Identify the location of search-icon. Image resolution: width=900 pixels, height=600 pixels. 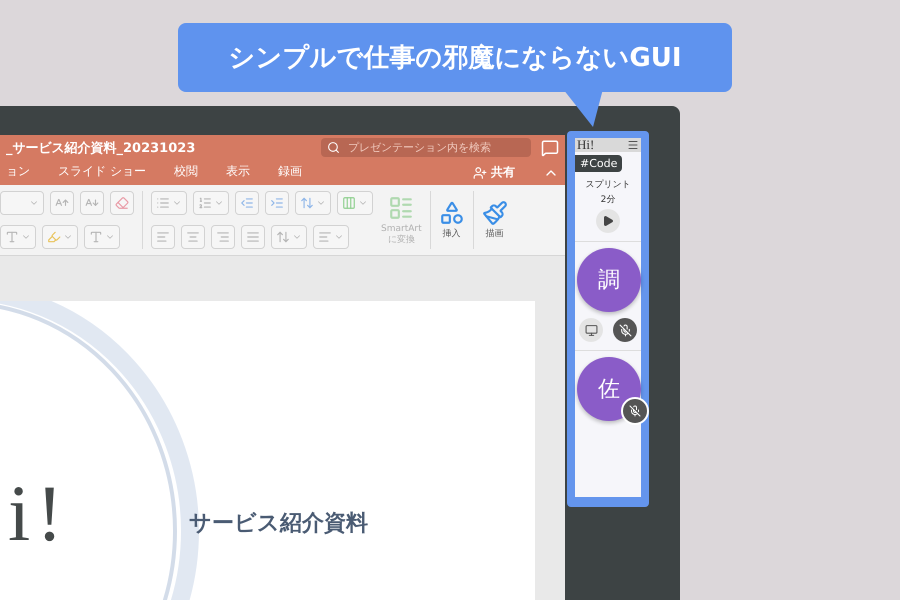
(333, 147).